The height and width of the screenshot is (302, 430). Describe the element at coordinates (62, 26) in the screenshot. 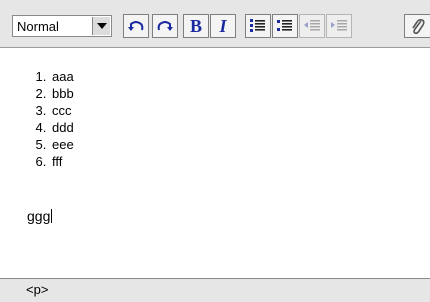

I see `format-select: Normal` at that location.